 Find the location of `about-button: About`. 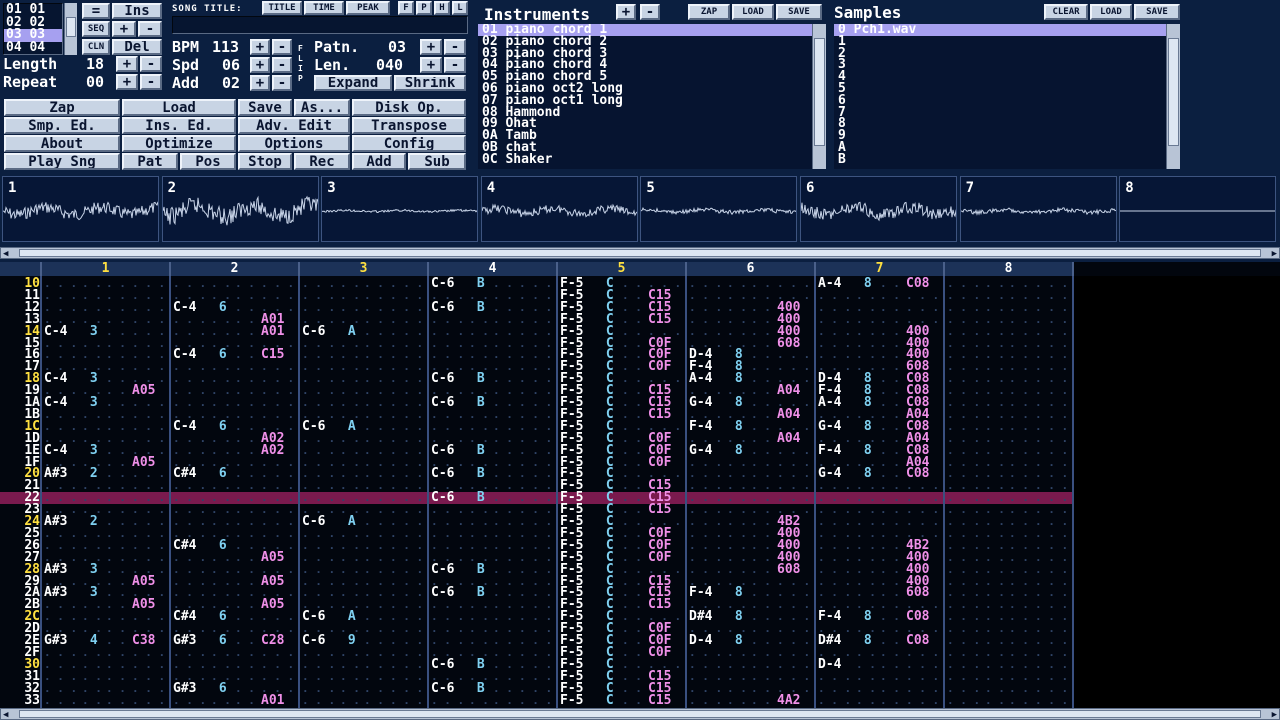

about-button: About is located at coordinates (62, 143).